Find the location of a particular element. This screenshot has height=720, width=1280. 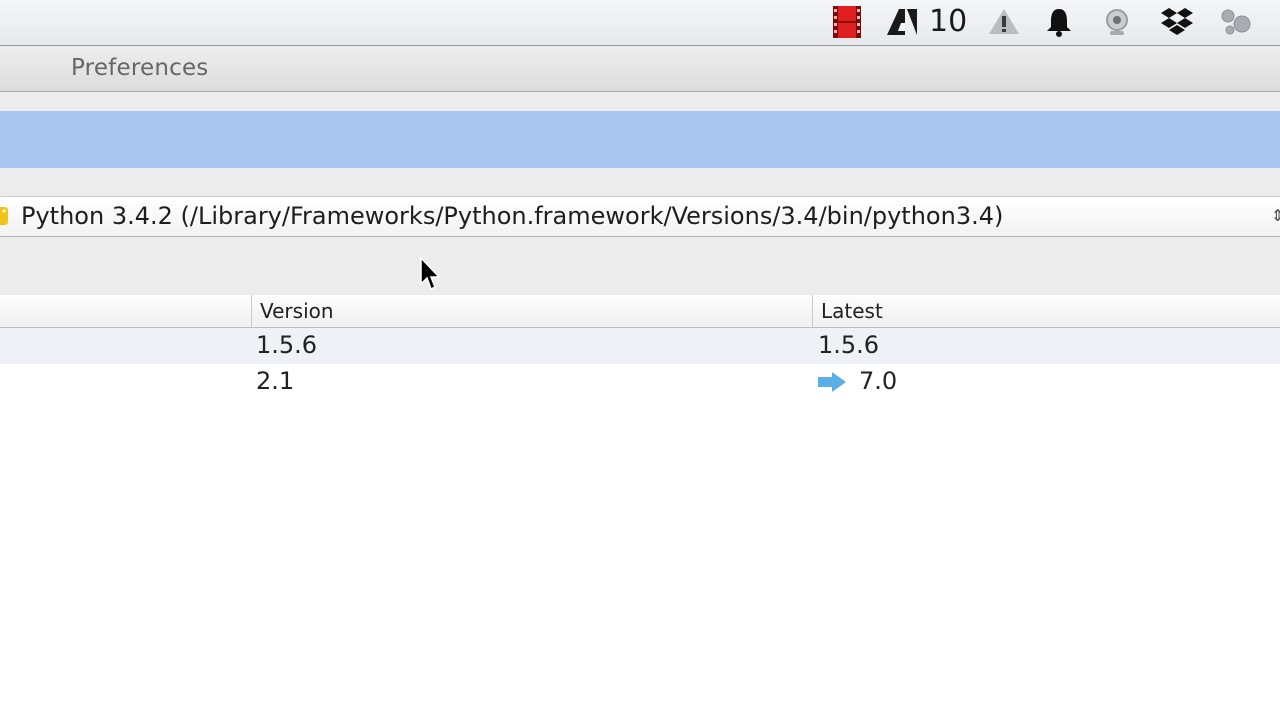

package-version: 1.5.6 is located at coordinates (287, 345).